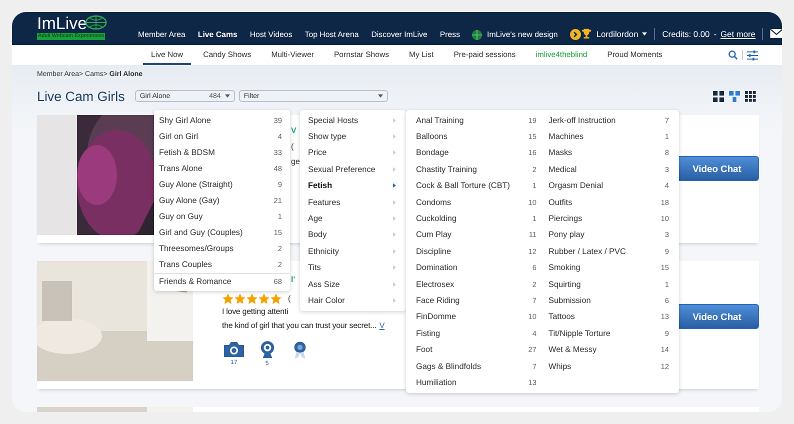 The height and width of the screenshot is (424, 794). What do you see at coordinates (293, 280) in the screenshot?
I see `host-name: l'` at bounding box center [293, 280].